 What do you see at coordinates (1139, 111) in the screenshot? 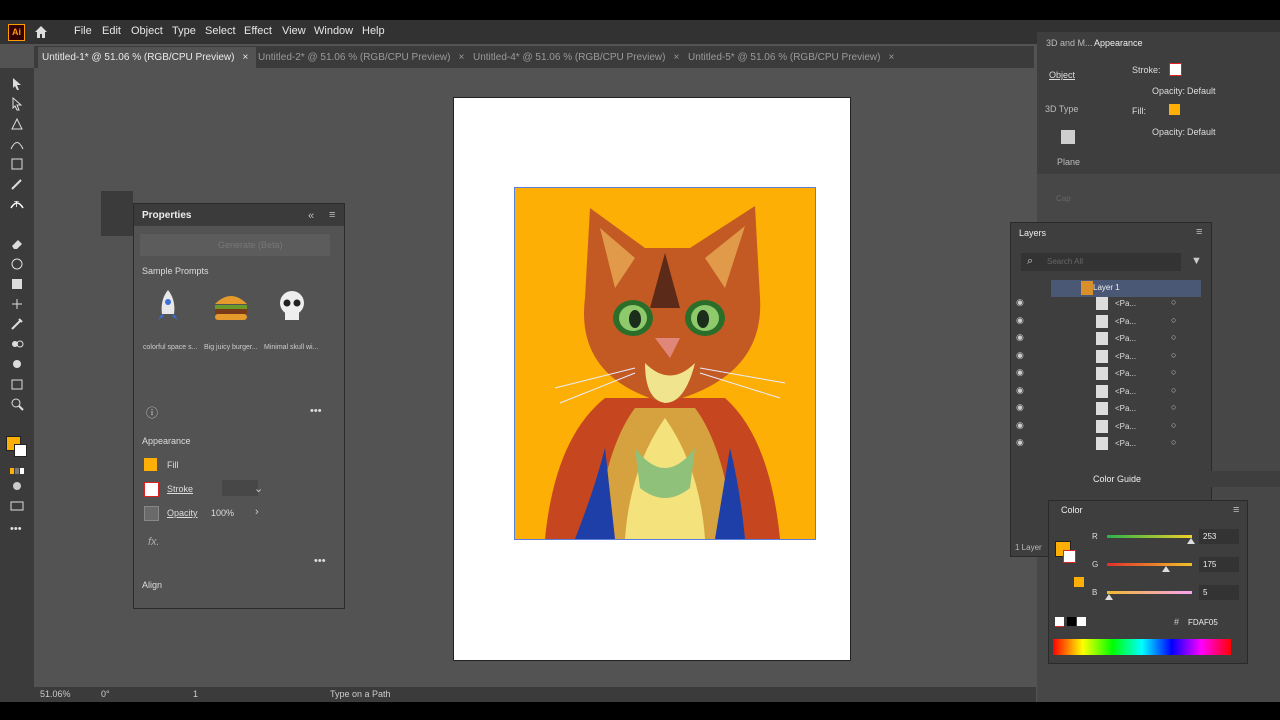
I see `fill-row-label: Fill:` at bounding box center [1139, 111].